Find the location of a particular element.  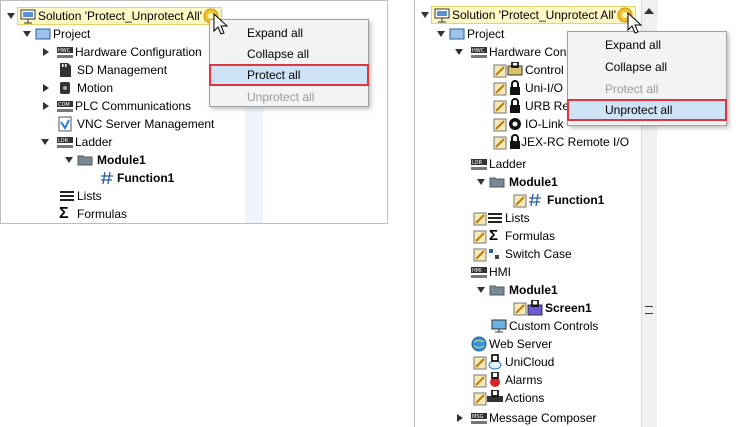

hmi-icon: HMI is located at coordinates (479, 272).